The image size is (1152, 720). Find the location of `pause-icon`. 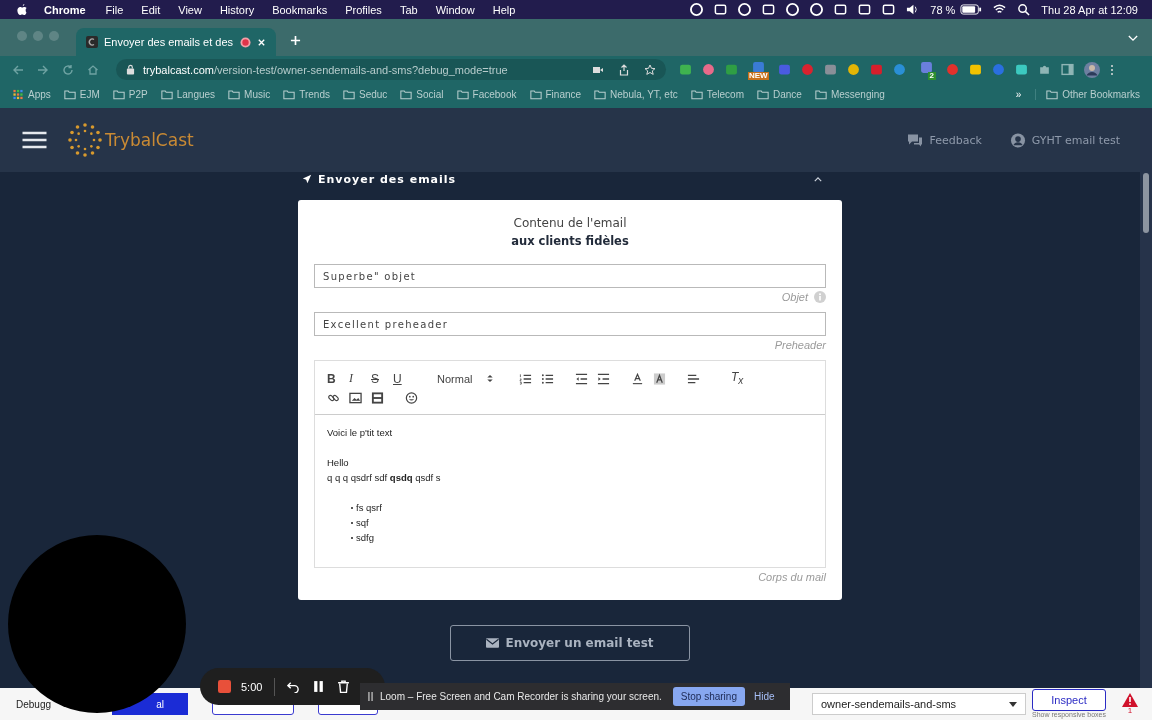

pause-icon is located at coordinates (319, 686).